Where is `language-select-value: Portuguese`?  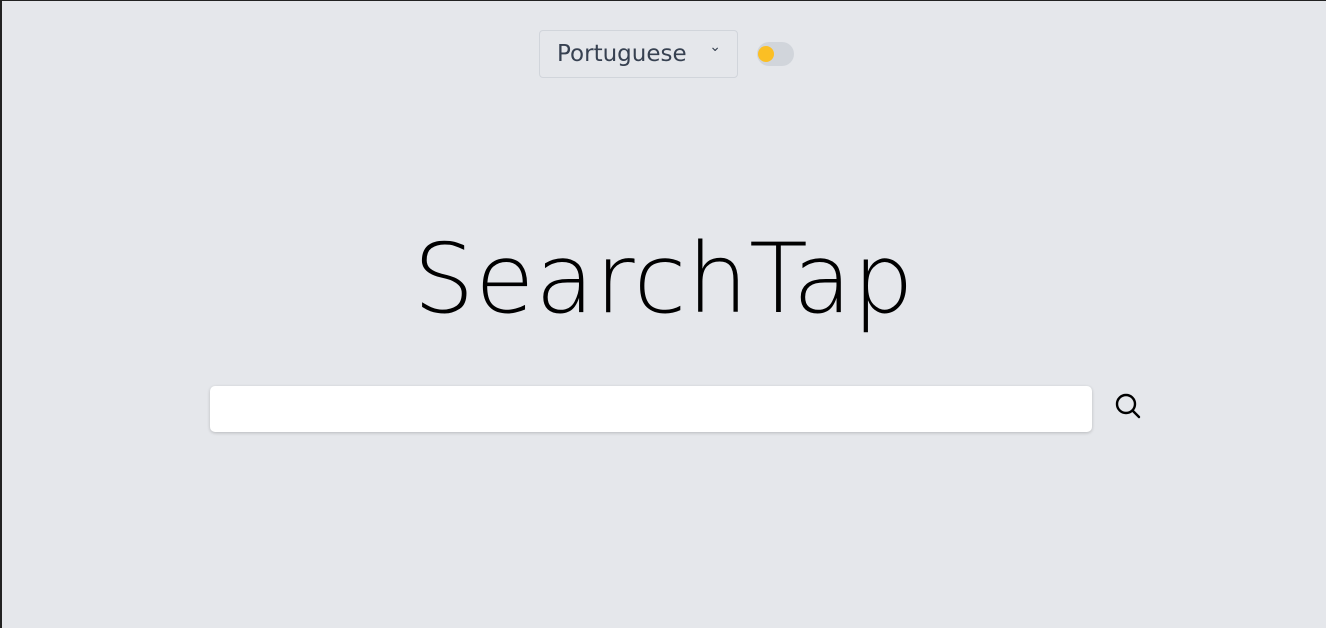
language-select-value: Portuguese is located at coordinates (622, 54).